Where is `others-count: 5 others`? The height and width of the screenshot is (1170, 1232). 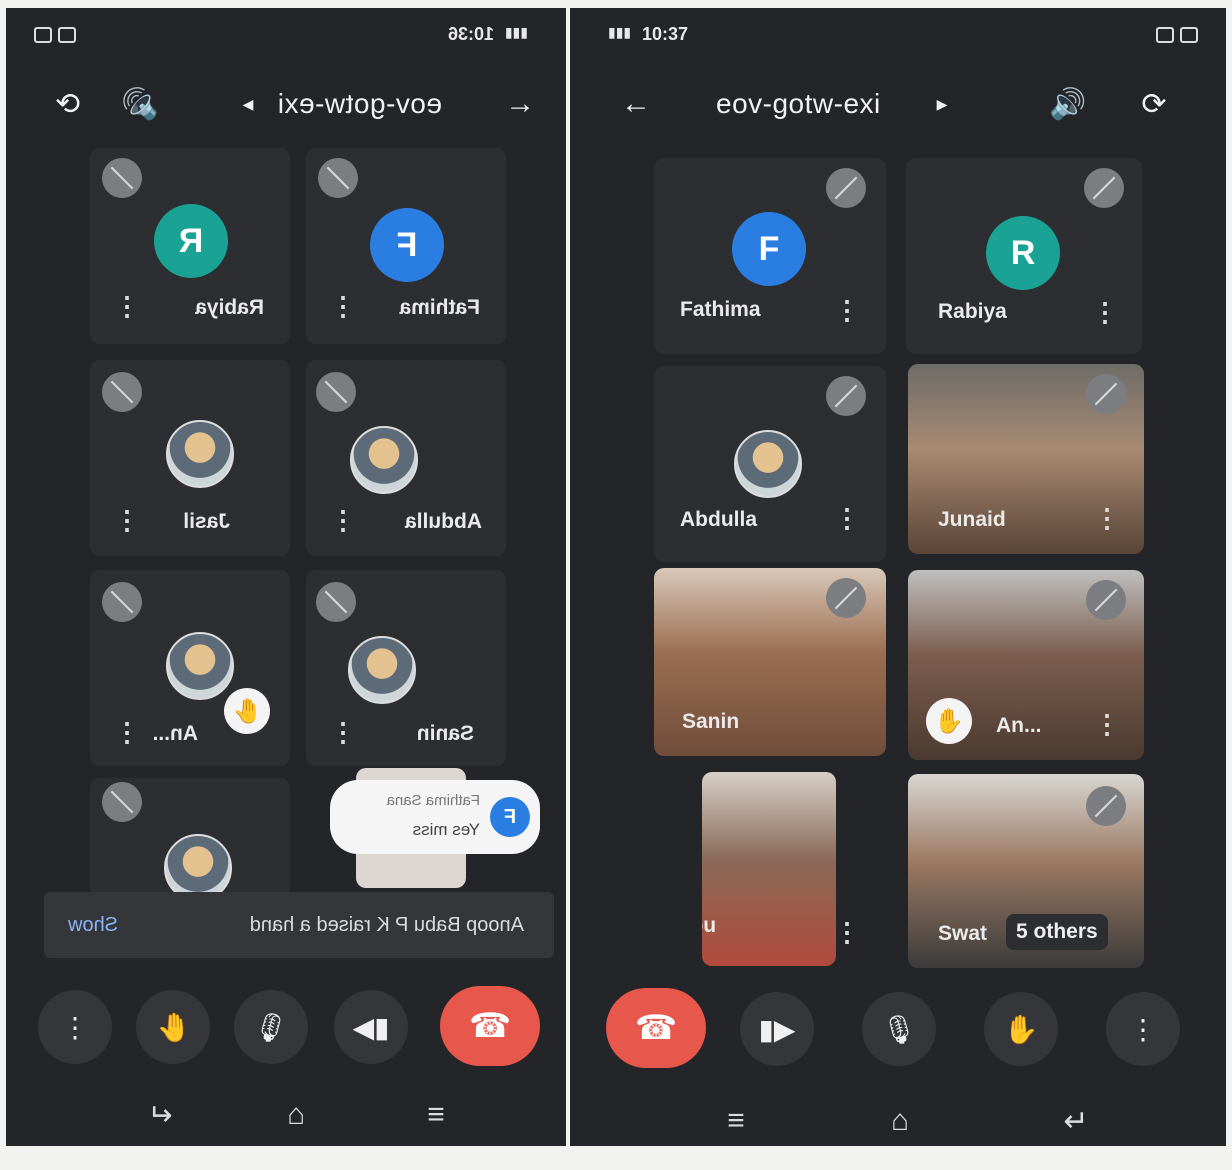 others-count: 5 others is located at coordinates (1057, 932).